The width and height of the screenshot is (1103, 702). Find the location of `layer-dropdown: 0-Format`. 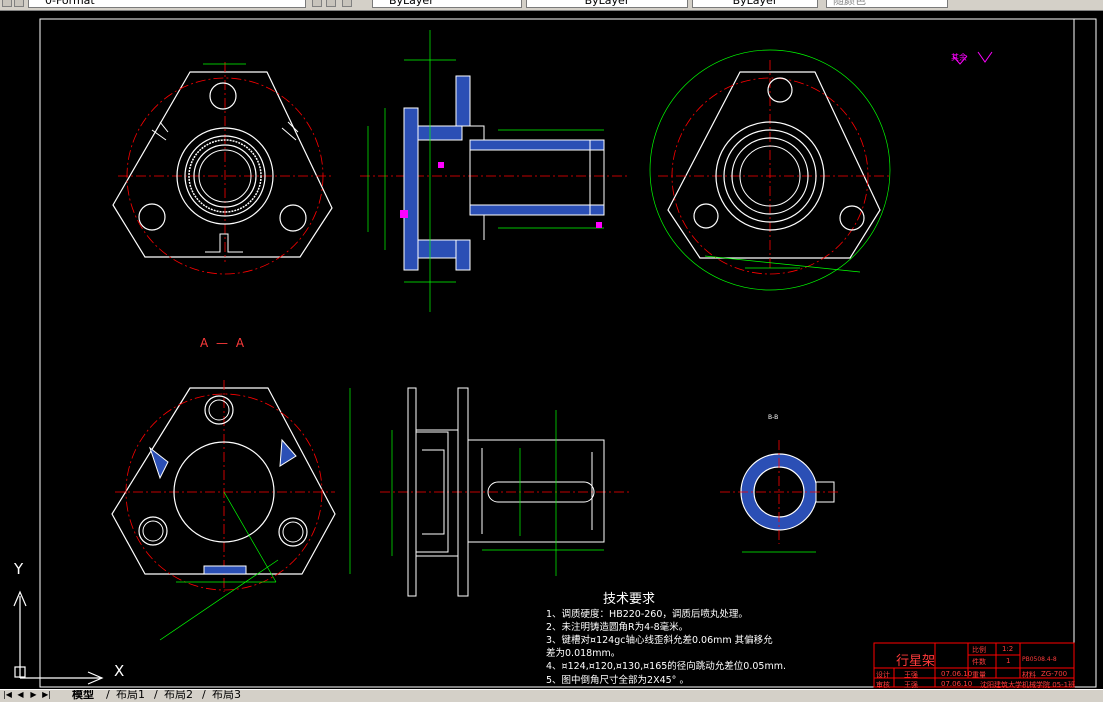

layer-dropdown: 0-Format is located at coordinates (167, 4).